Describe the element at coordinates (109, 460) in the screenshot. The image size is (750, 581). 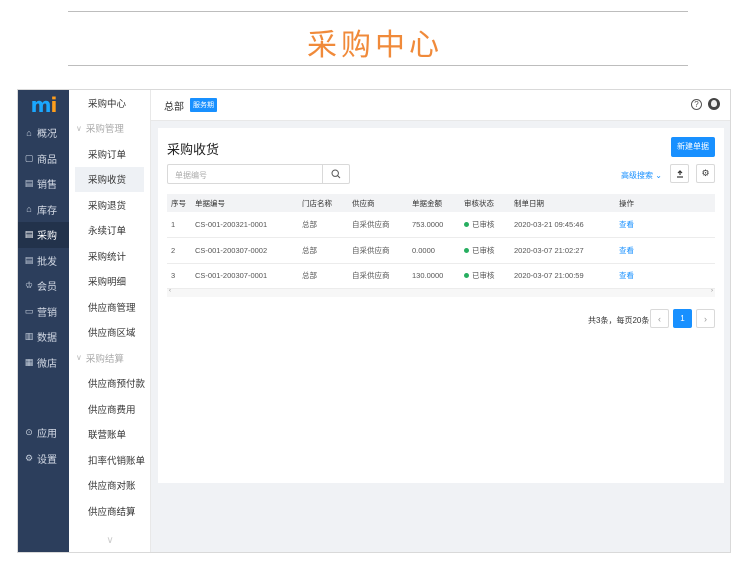
I see `subnav-settle-item-3: 扣率代销账单` at that location.